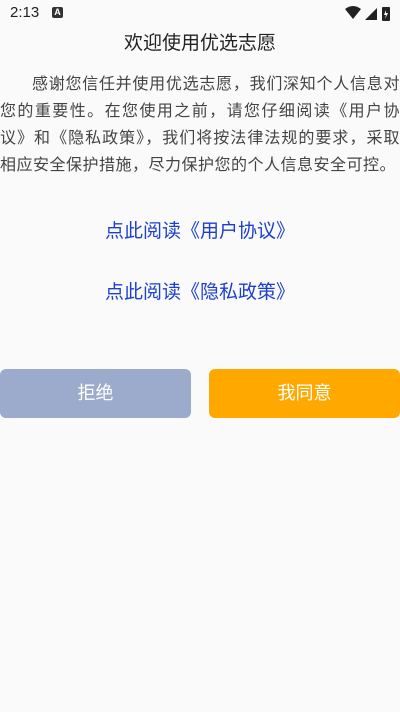  What do you see at coordinates (95, 393) in the screenshot?
I see `refuse-button: 拒绝` at bounding box center [95, 393].